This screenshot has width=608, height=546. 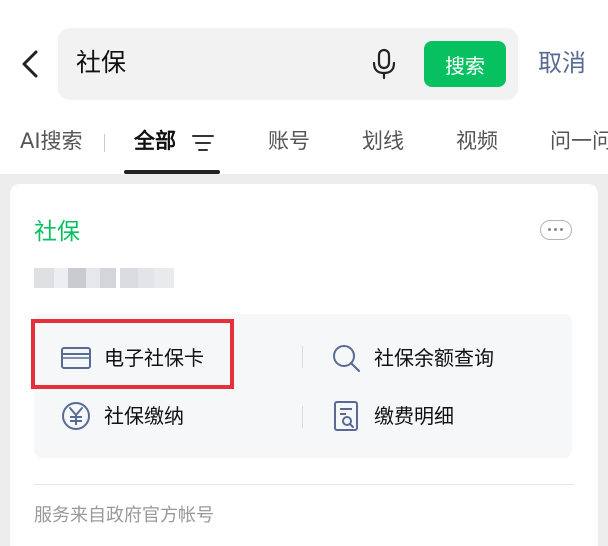 What do you see at coordinates (465, 64) in the screenshot?
I see `search-submit-button: 搜索` at bounding box center [465, 64].